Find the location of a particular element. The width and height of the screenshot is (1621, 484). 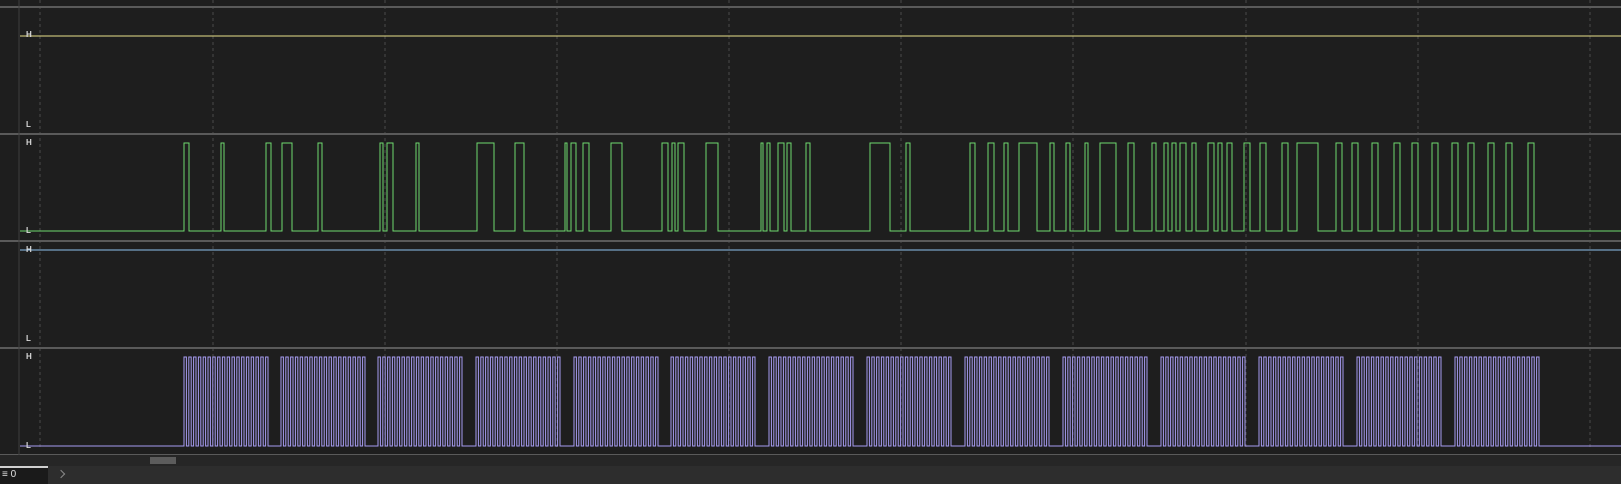

channel-4-high-label: H is located at coordinates (29, 356).